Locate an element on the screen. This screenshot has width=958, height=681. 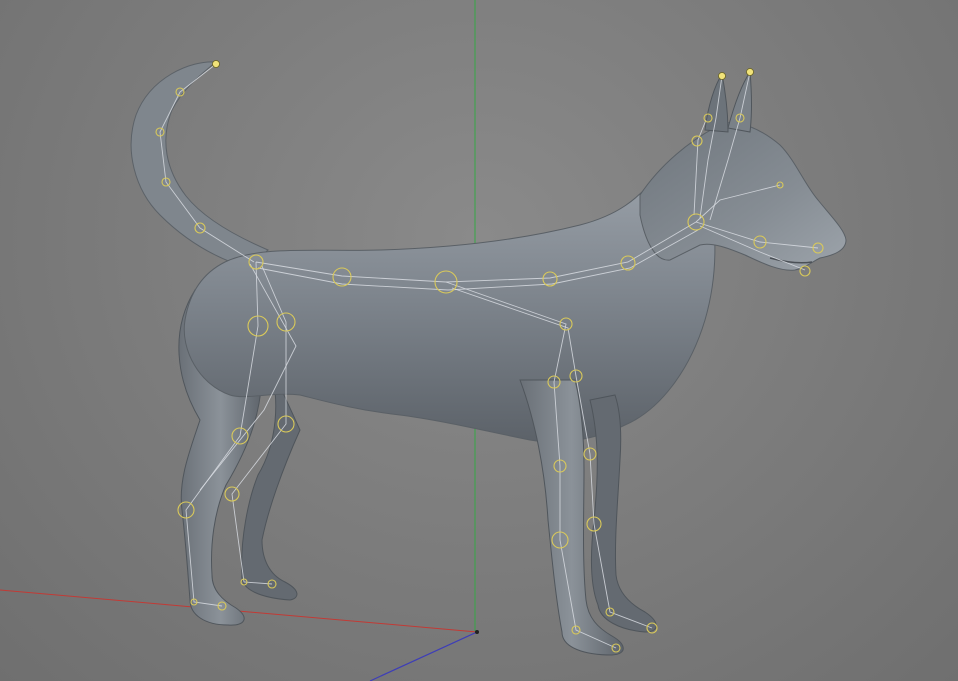
dog-tail is located at coordinates (199, 165).